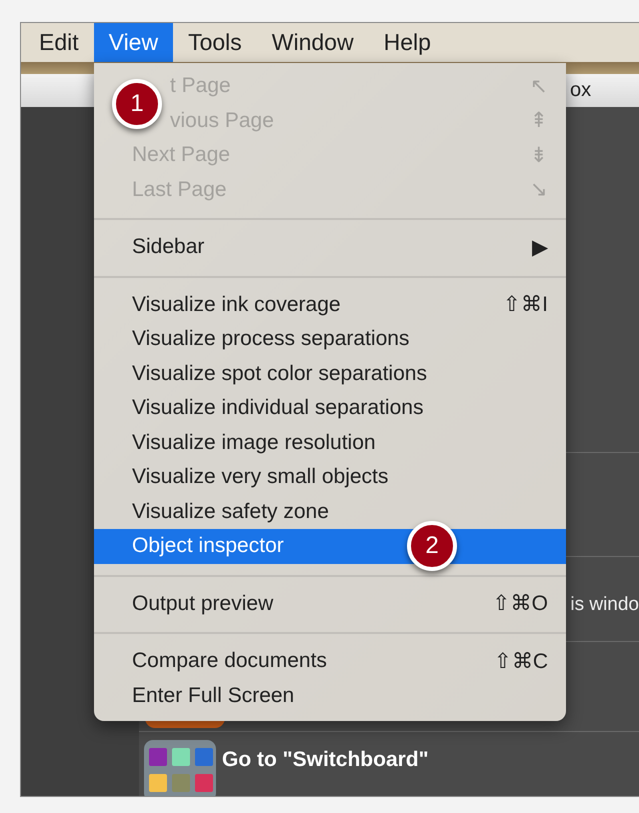 This screenshot has width=639, height=813. What do you see at coordinates (539, 189) in the screenshot?
I see `shortcut-text: ↘` at bounding box center [539, 189].